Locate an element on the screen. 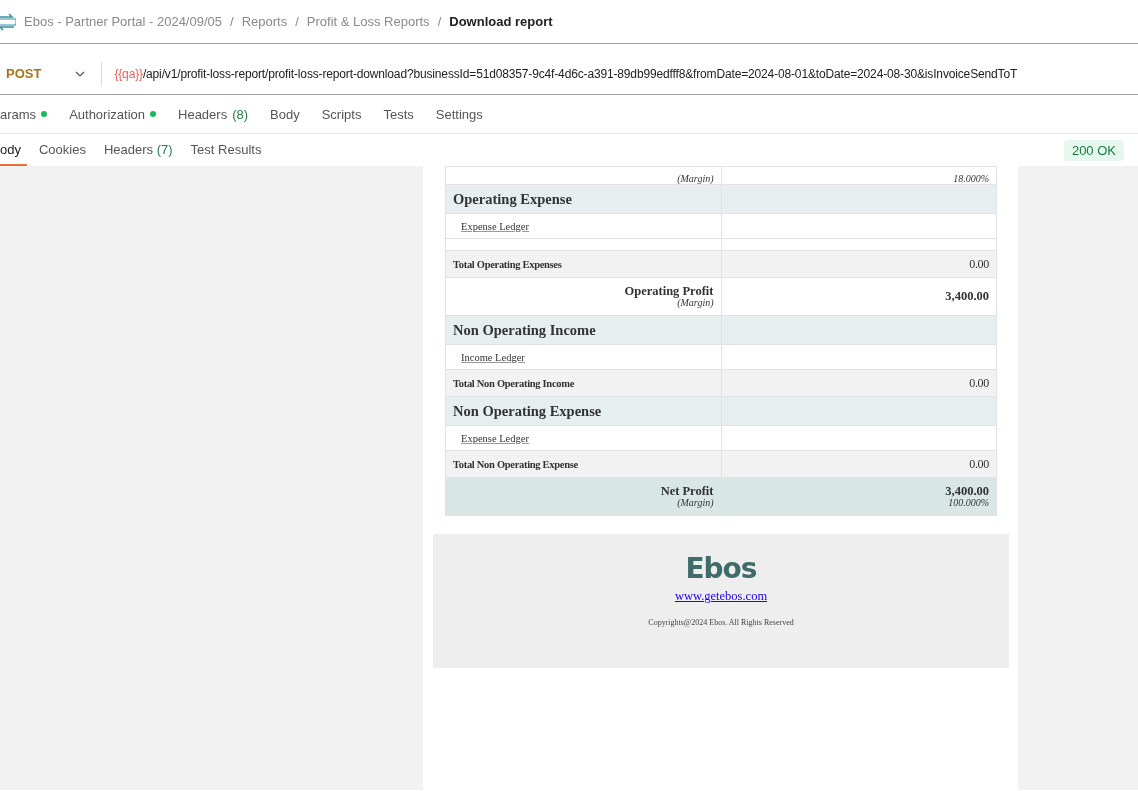 The width and height of the screenshot is (1138, 791). breadcrumb-link: Profit & Loss Reports is located at coordinates (368, 21).